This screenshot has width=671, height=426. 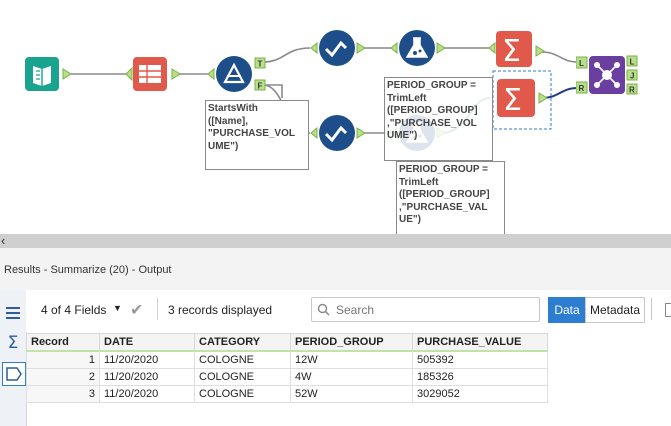 What do you see at coordinates (351, 359) in the screenshot?
I see `cell-period-group: 12W` at bounding box center [351, 359].